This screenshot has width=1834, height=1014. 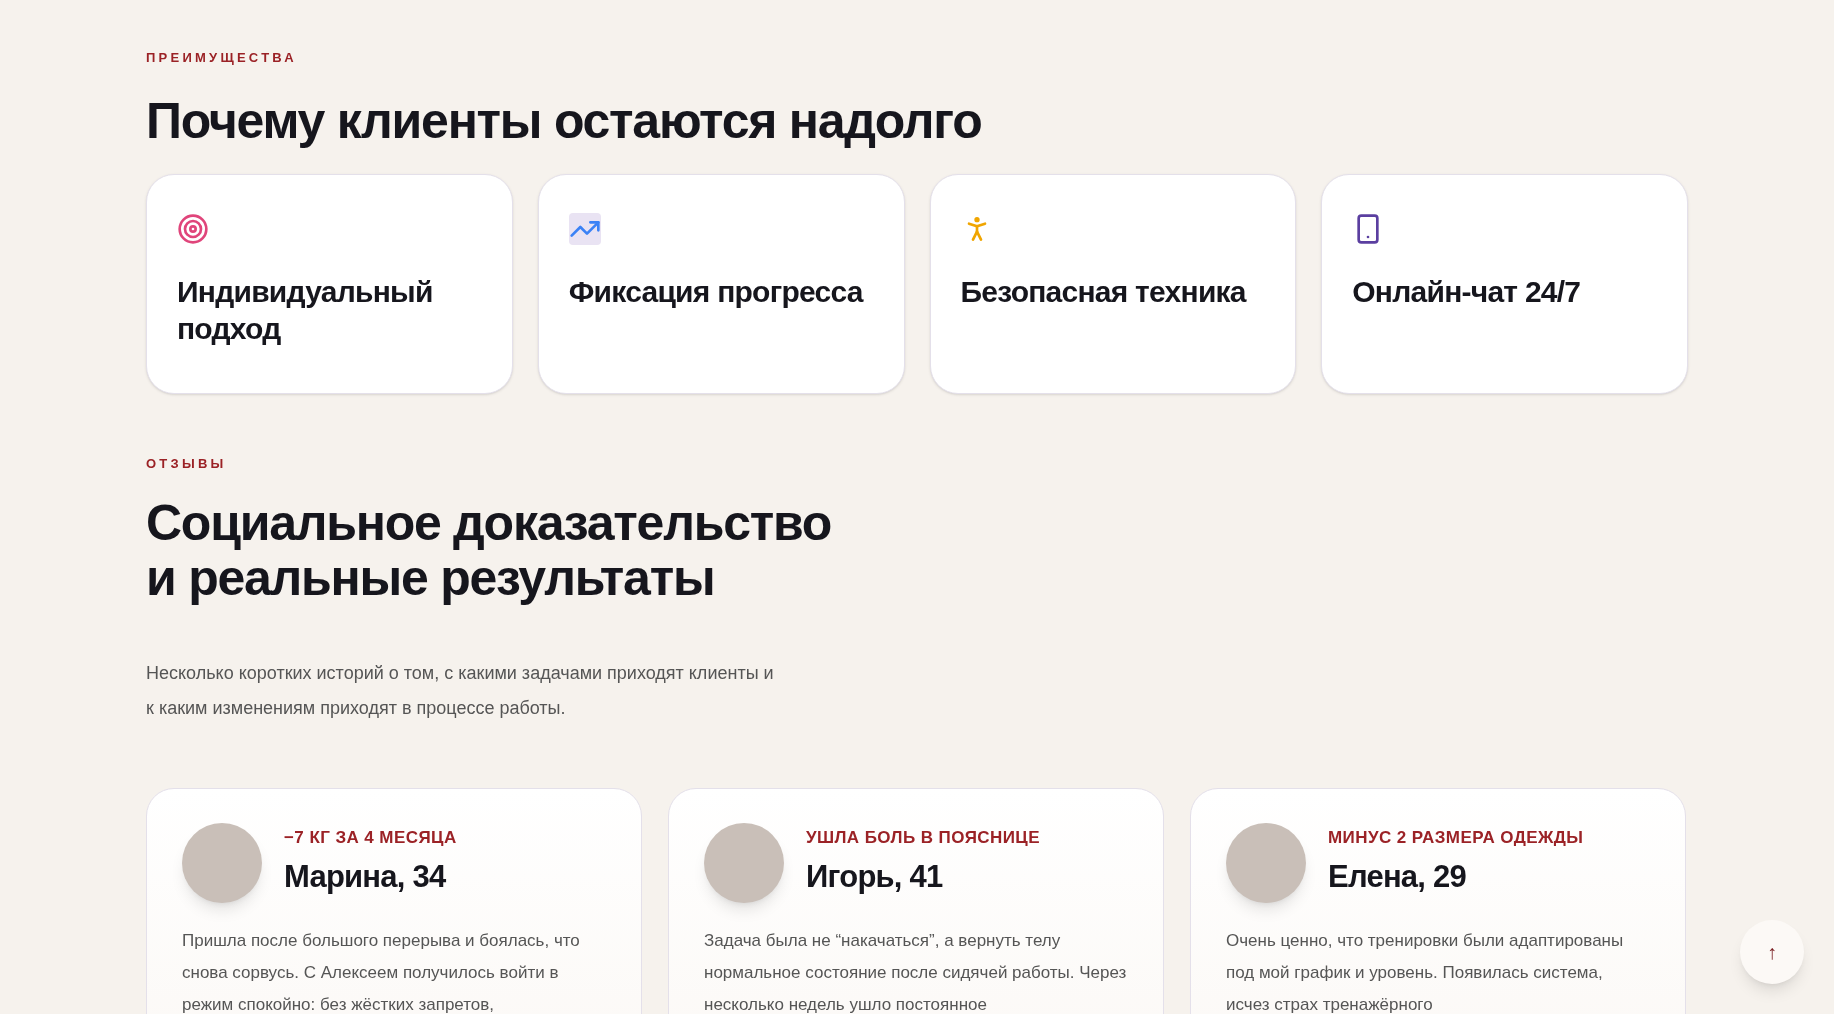 I want to click on reviewer-name: Елена, 29, so click(x=1397, y=877).